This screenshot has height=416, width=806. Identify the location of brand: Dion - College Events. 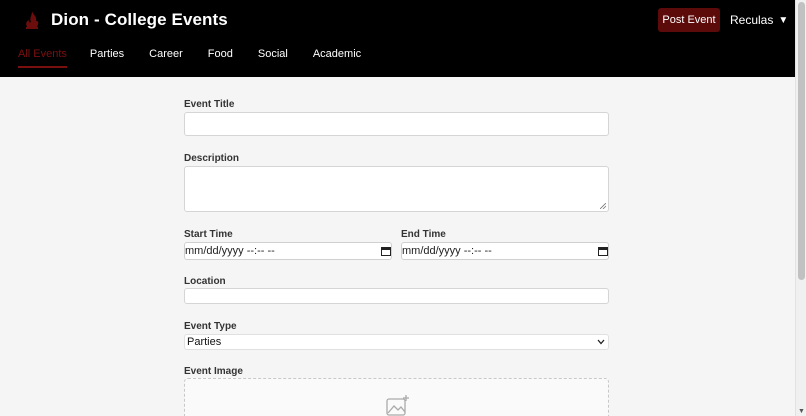
(125, 20).